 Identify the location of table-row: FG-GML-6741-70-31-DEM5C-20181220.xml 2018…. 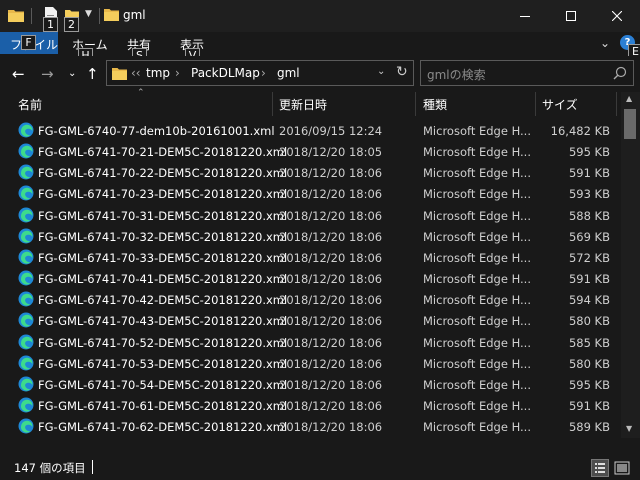
(310, 215).